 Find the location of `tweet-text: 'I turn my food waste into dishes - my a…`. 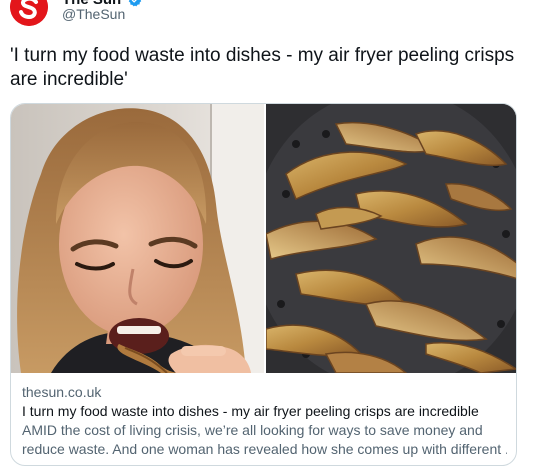

tweet-text: 'I turn my food waste into dishes - my a… is located at coordinates (262, 67).